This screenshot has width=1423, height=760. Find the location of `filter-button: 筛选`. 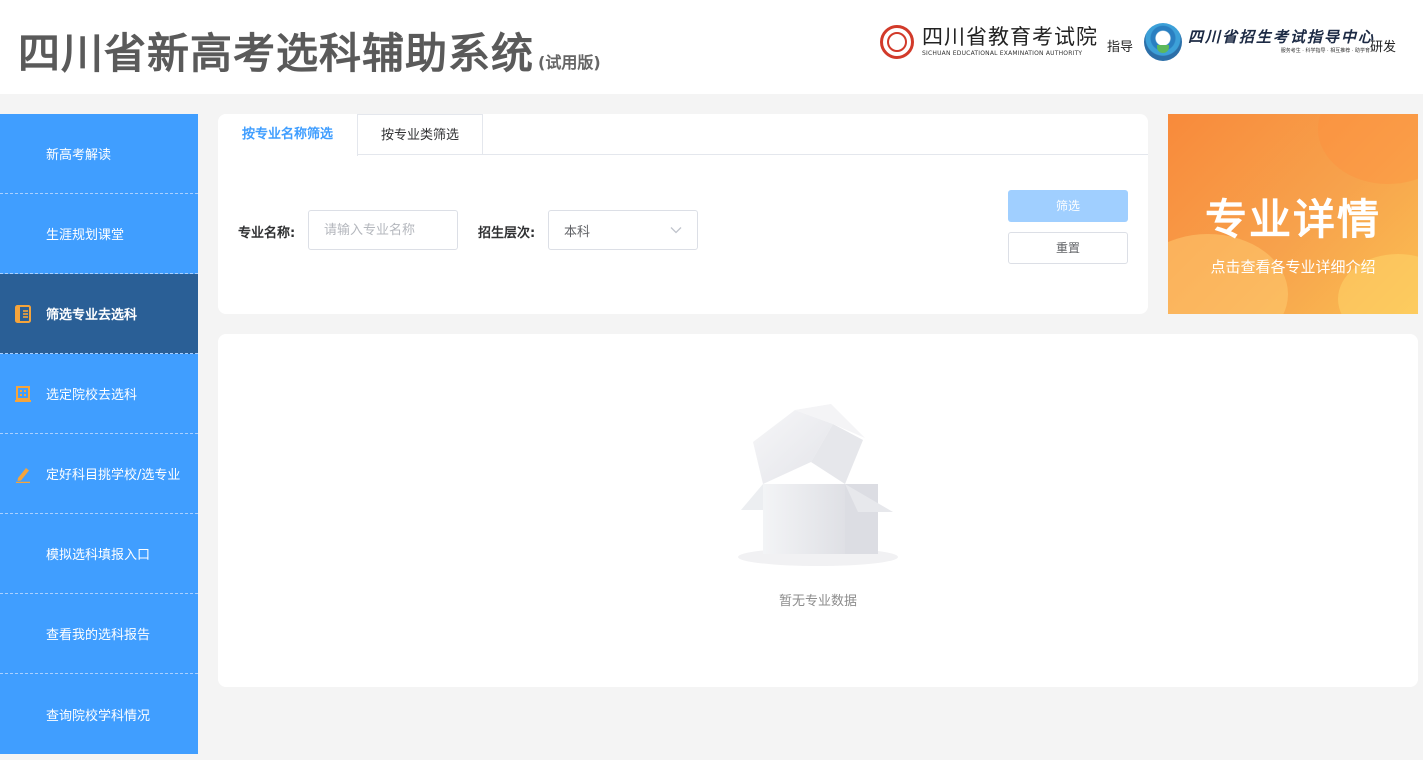

filter-button: 筛选 is located at coordinates (1068, 206).